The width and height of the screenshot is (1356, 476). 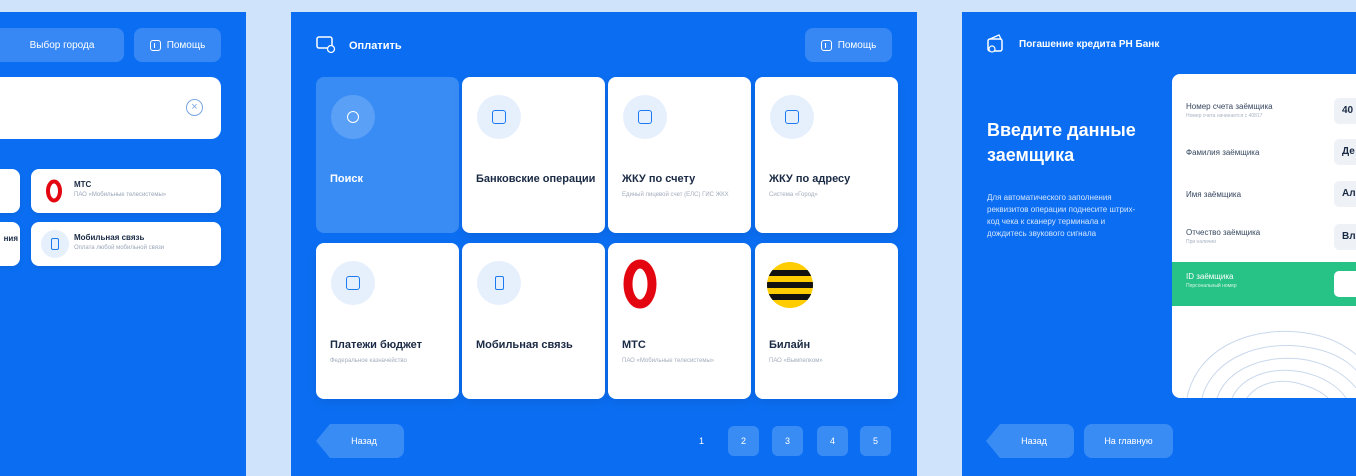 What do you see at coordinates (1264, 153) in the screenshot?
I see `field-last-name: Фамилия заёмщика Де` at bounding box center [1264, 153].